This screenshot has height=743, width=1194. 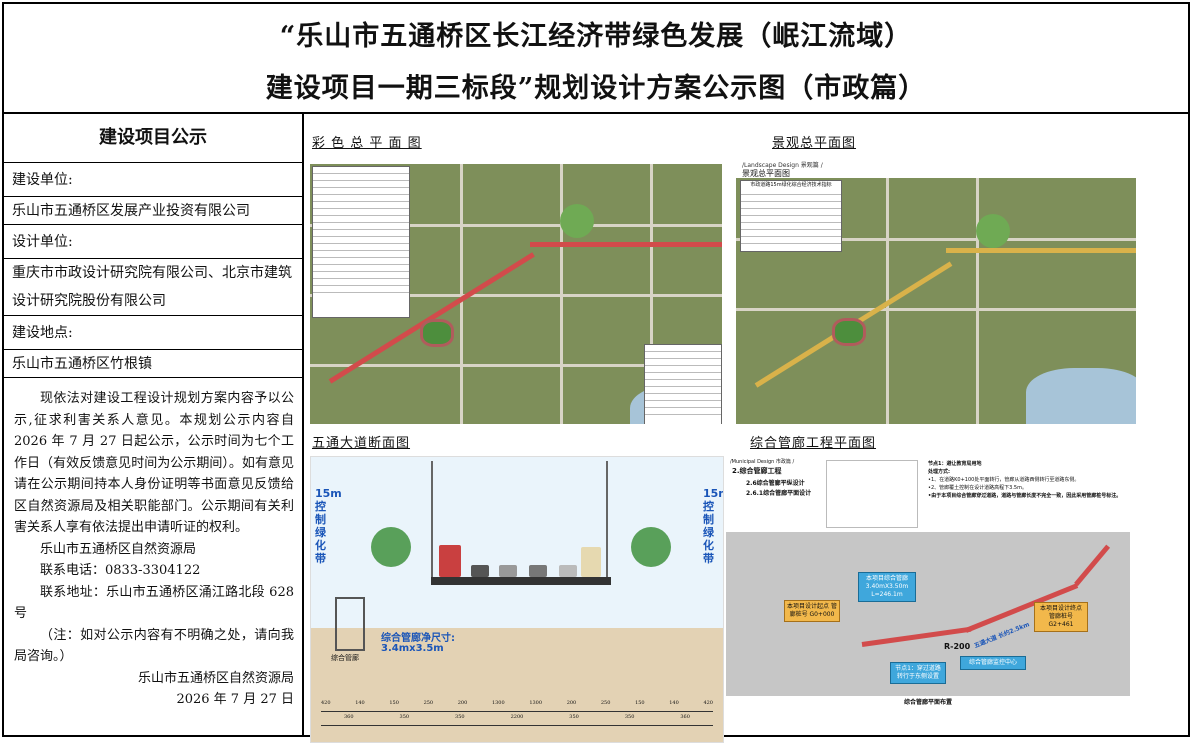 What do you see at coordinates (418, 638) in the screenshot?
I see `pipe-size-label: 综合管廊净尺寸:` at bounding box center [418, 638].